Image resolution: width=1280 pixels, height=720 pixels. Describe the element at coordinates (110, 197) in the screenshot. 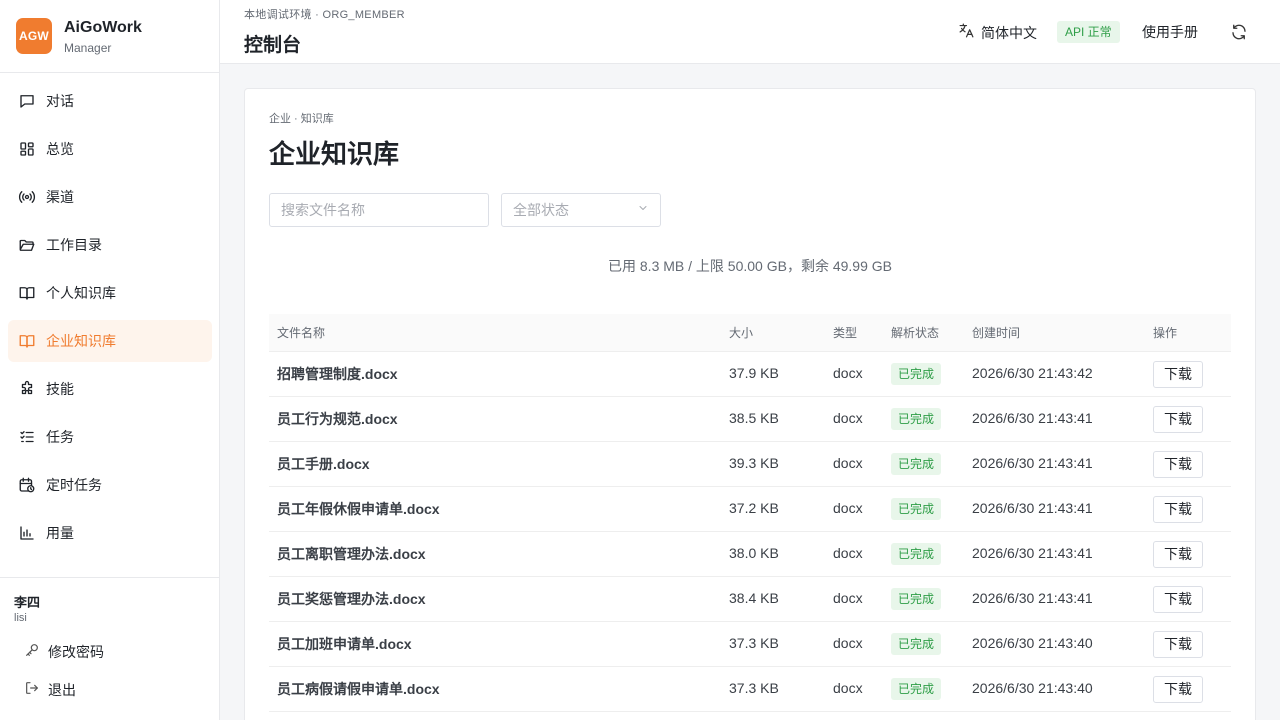

I see `sidebar-item-2: 渠道` at that location.